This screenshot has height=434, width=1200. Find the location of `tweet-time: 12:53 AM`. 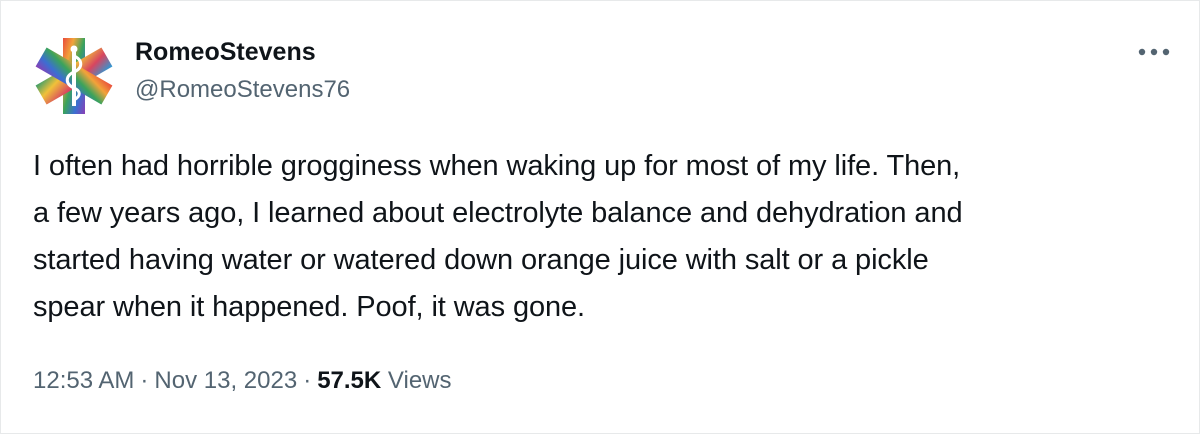

tweet-time: 12:53 AM is located at coordinates (84, 380).